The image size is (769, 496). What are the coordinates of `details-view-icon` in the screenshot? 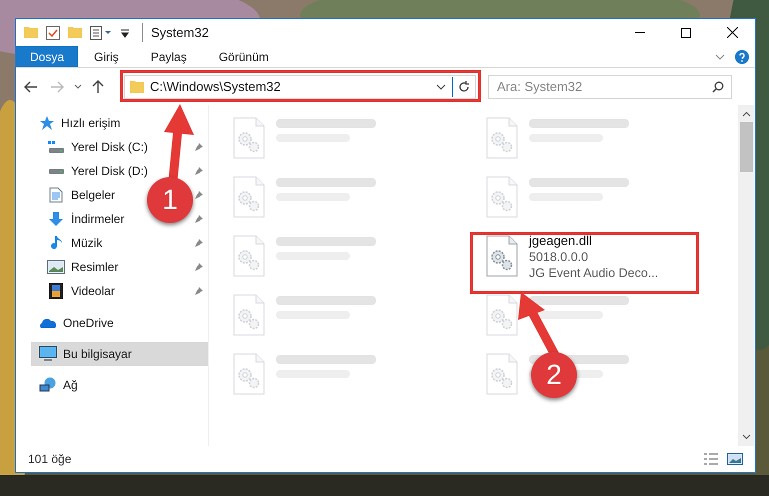 It's located at (711, 459).